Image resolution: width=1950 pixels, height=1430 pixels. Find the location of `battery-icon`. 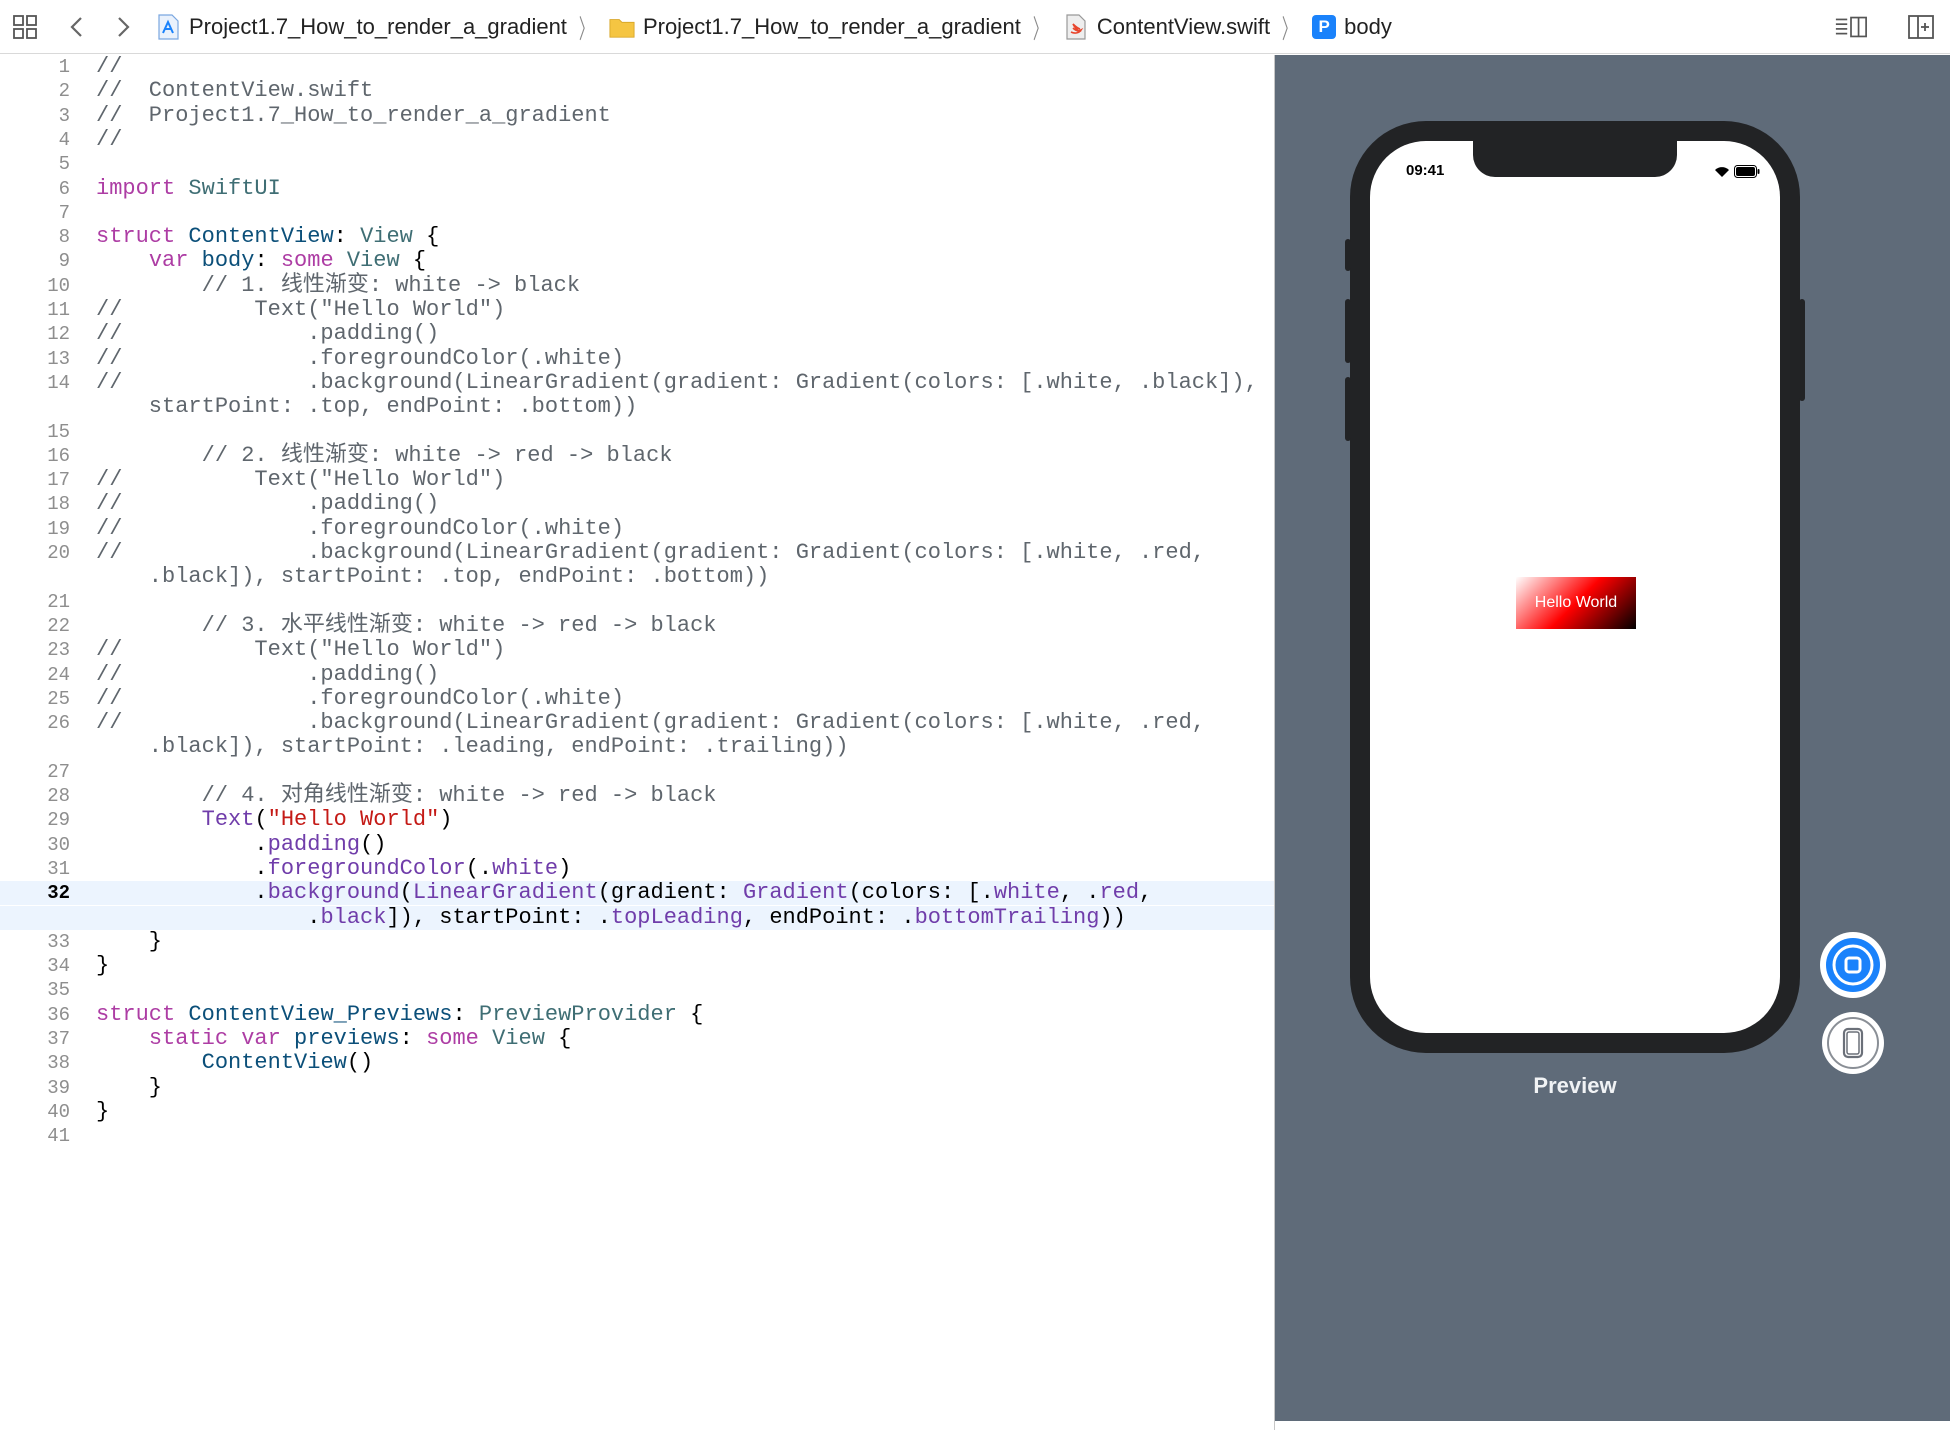

battery-icon is located at coordinates (1747, 174).